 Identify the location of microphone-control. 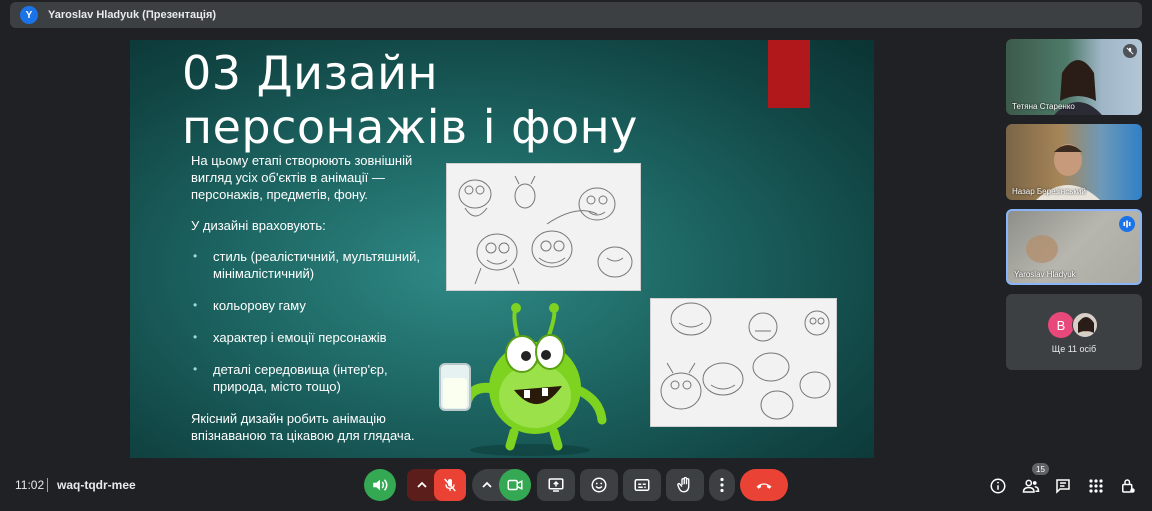
(436, 485).